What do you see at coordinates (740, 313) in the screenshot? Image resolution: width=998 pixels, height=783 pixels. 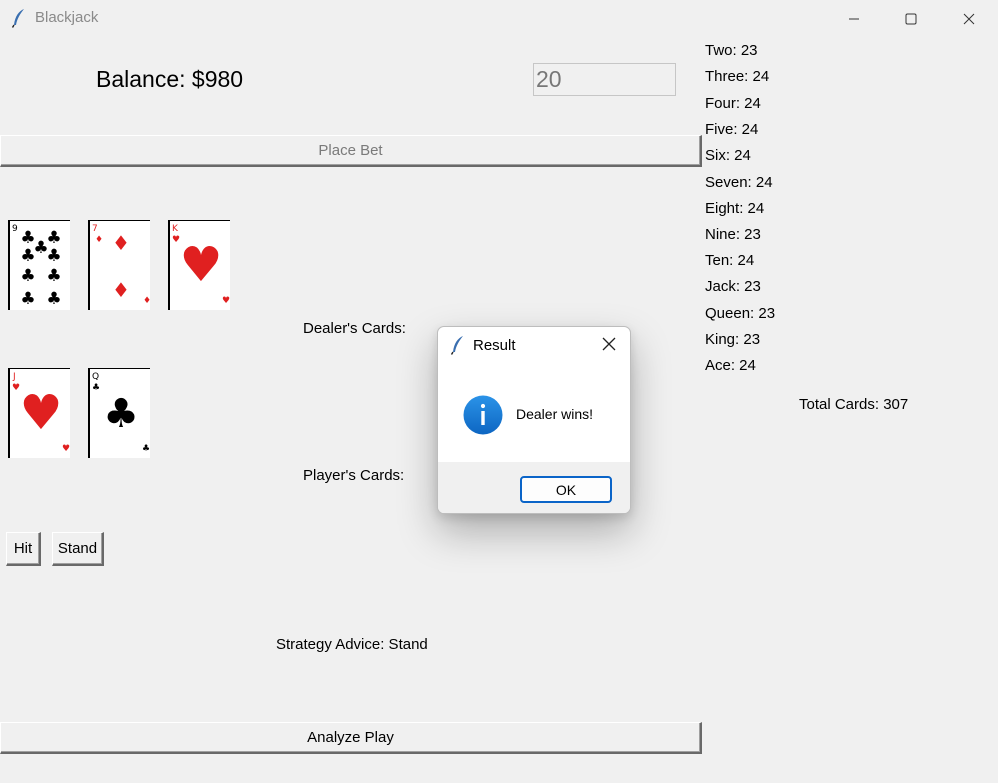 I see `count-queen: Queen: 23` at bounding box center [740, 313].